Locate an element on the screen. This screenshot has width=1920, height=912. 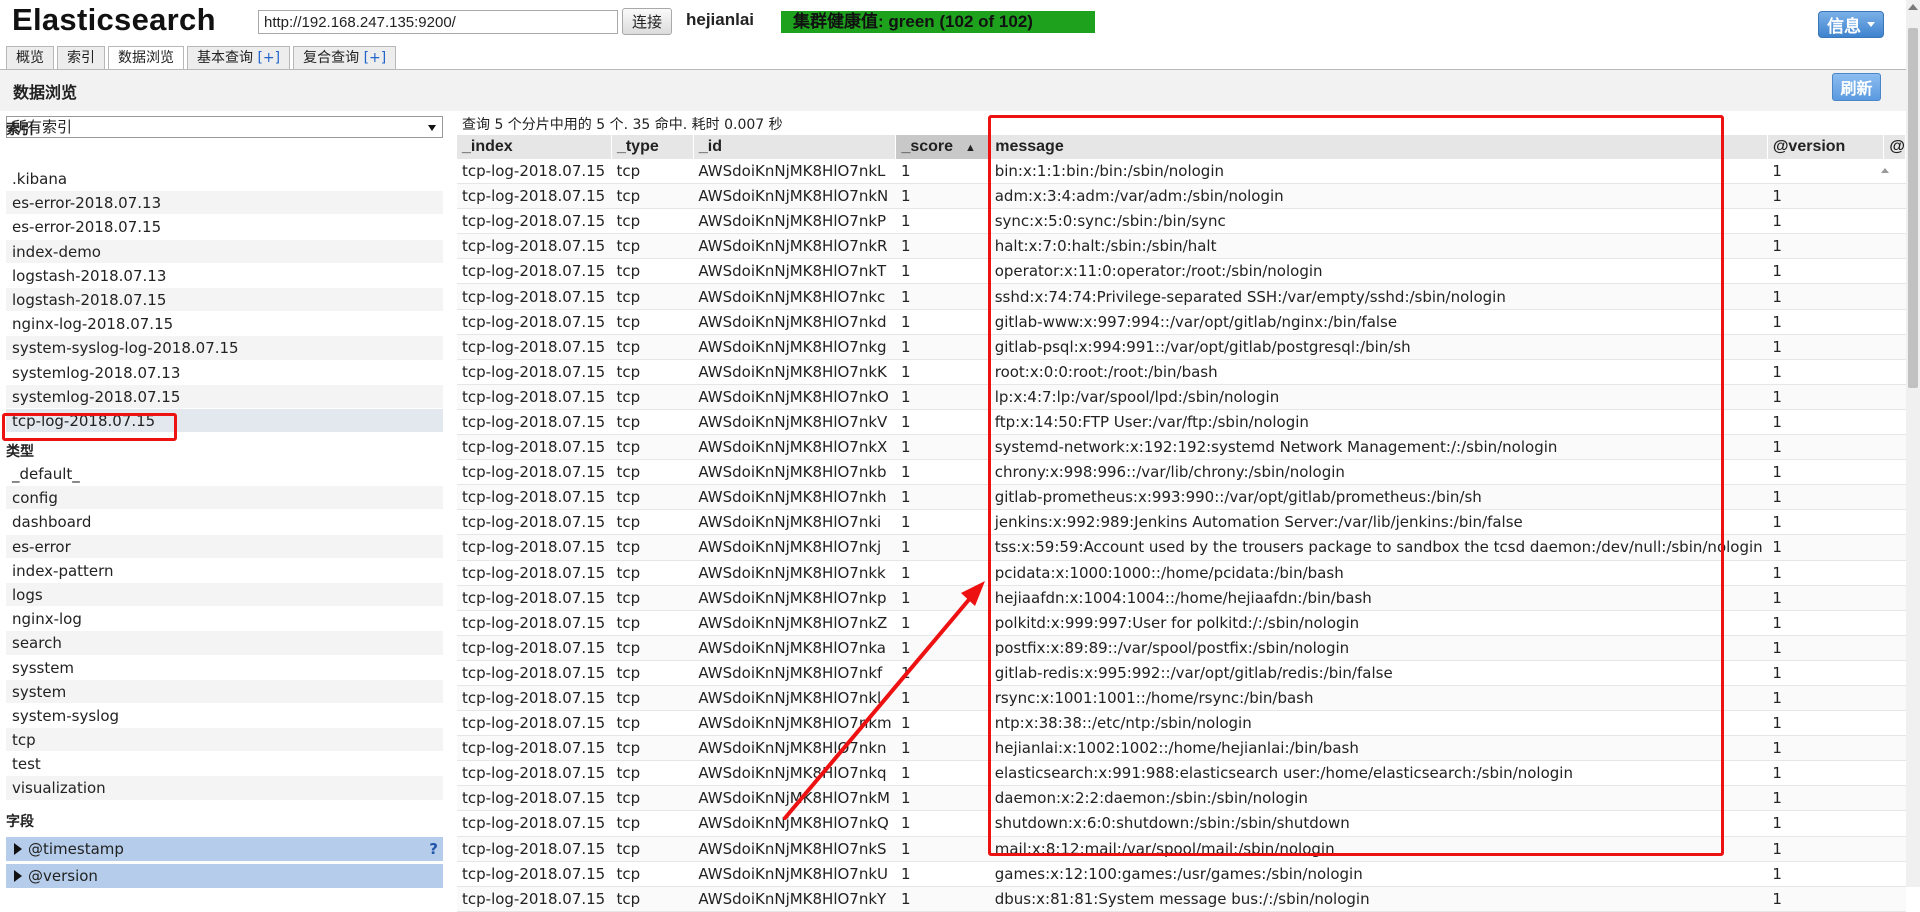
type-item: config is located at coordinates (224, 498).